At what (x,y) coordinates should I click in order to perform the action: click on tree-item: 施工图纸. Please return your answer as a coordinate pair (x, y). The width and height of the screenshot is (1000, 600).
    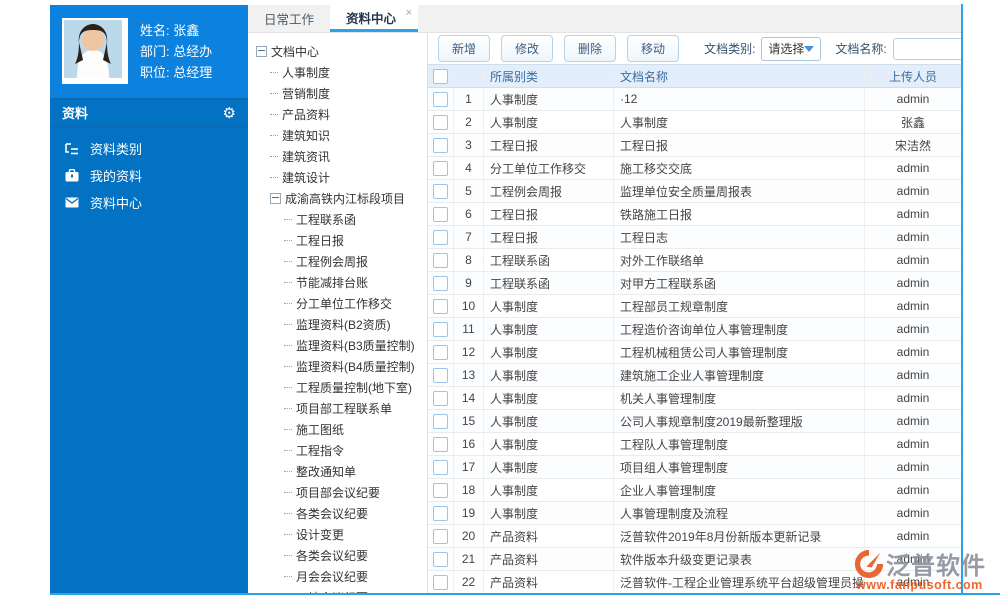
    Looking at the image, I should click on (341, 429).